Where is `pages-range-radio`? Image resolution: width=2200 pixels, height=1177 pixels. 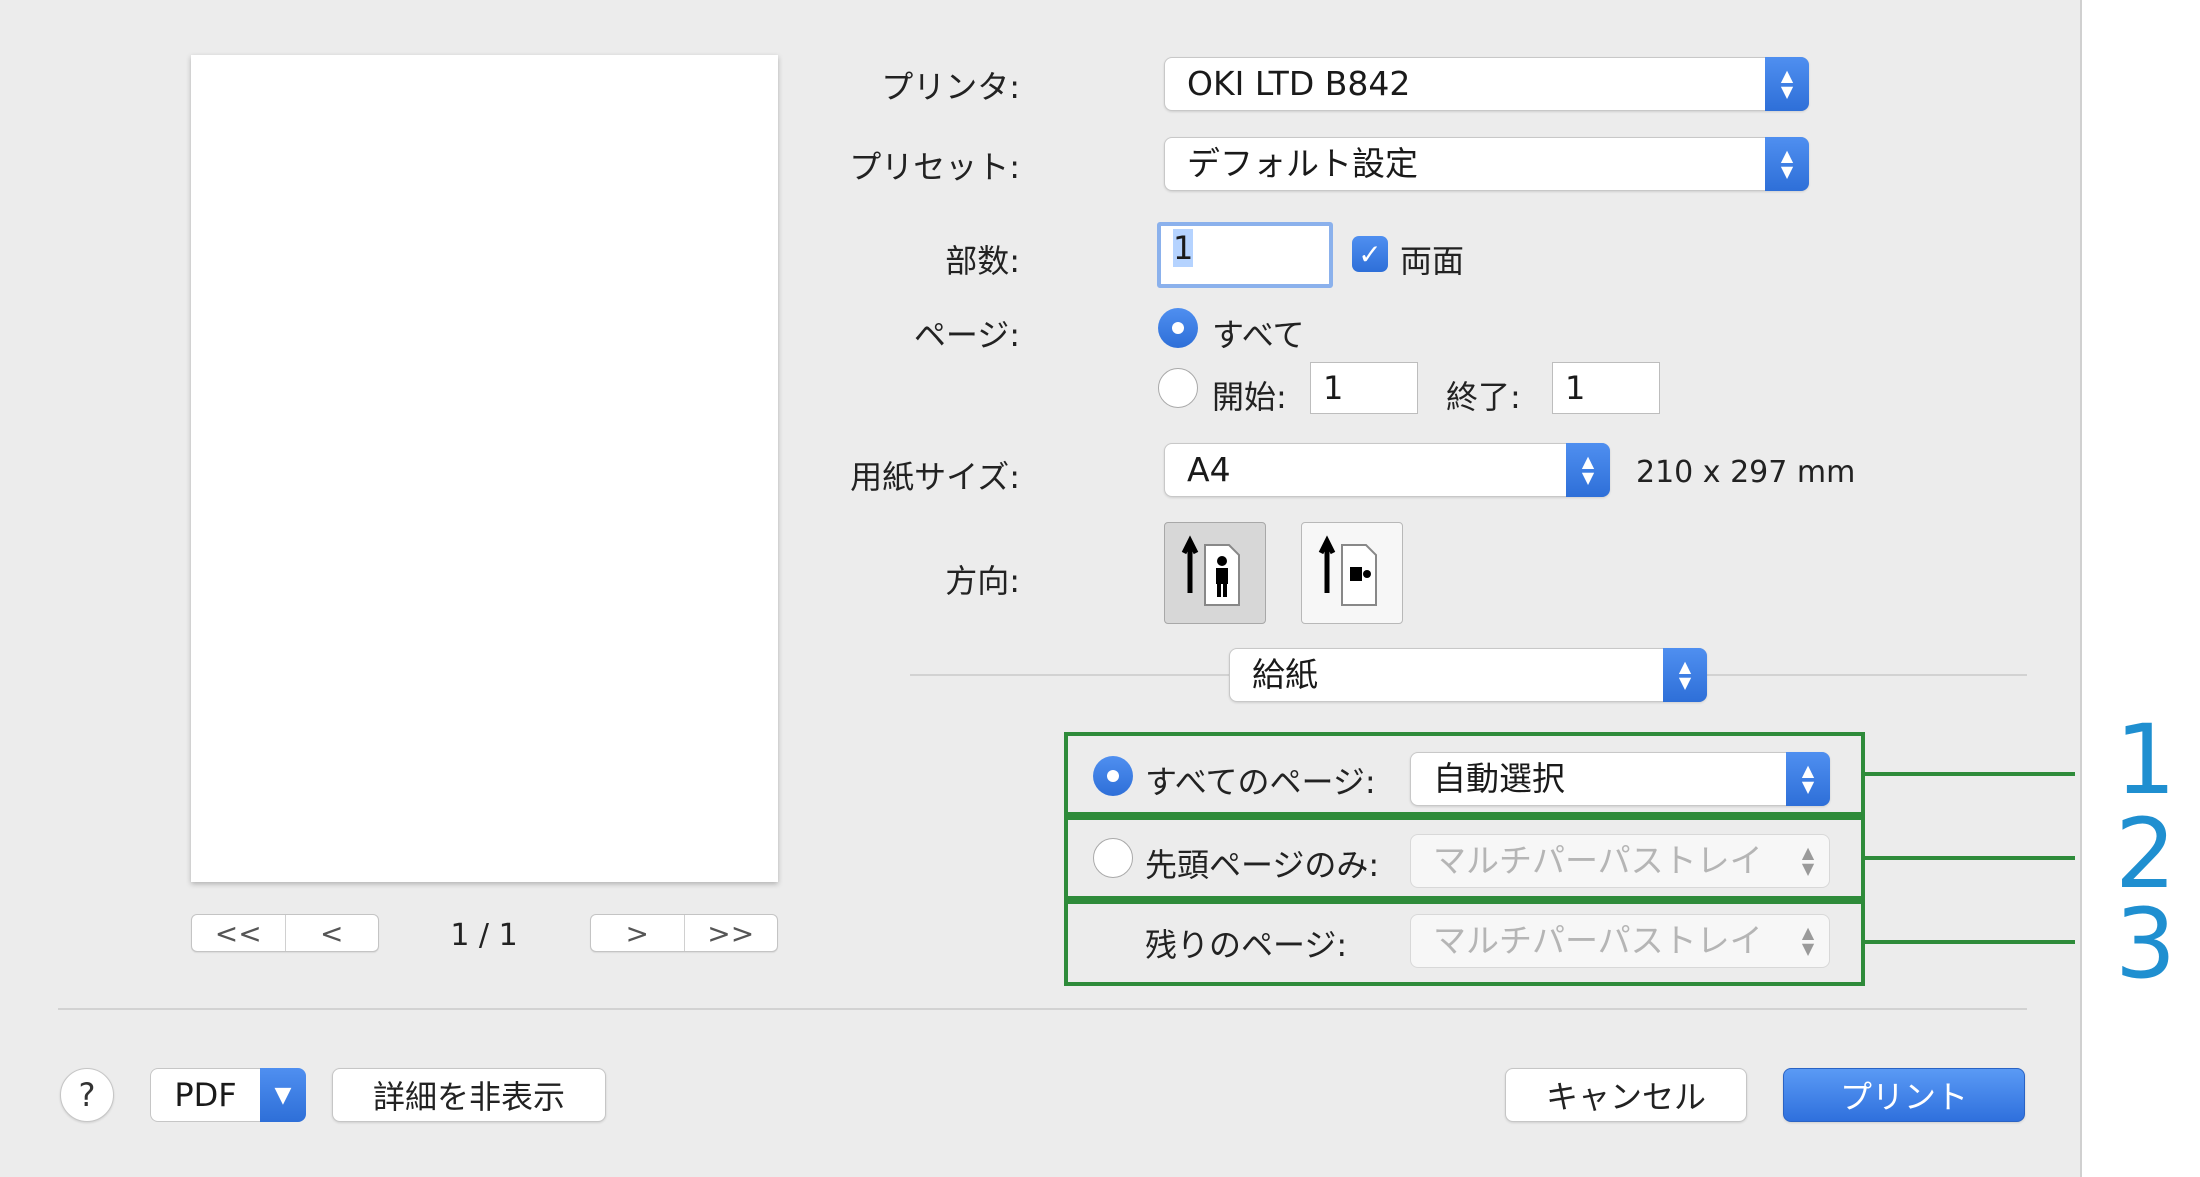 pages-range-radio is located at coordinates (1178, 388).